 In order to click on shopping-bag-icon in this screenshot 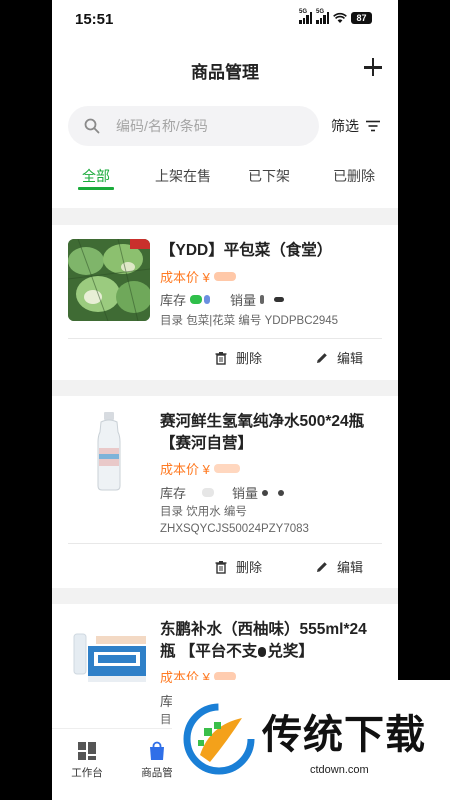, I will do `click(157, 750)`.